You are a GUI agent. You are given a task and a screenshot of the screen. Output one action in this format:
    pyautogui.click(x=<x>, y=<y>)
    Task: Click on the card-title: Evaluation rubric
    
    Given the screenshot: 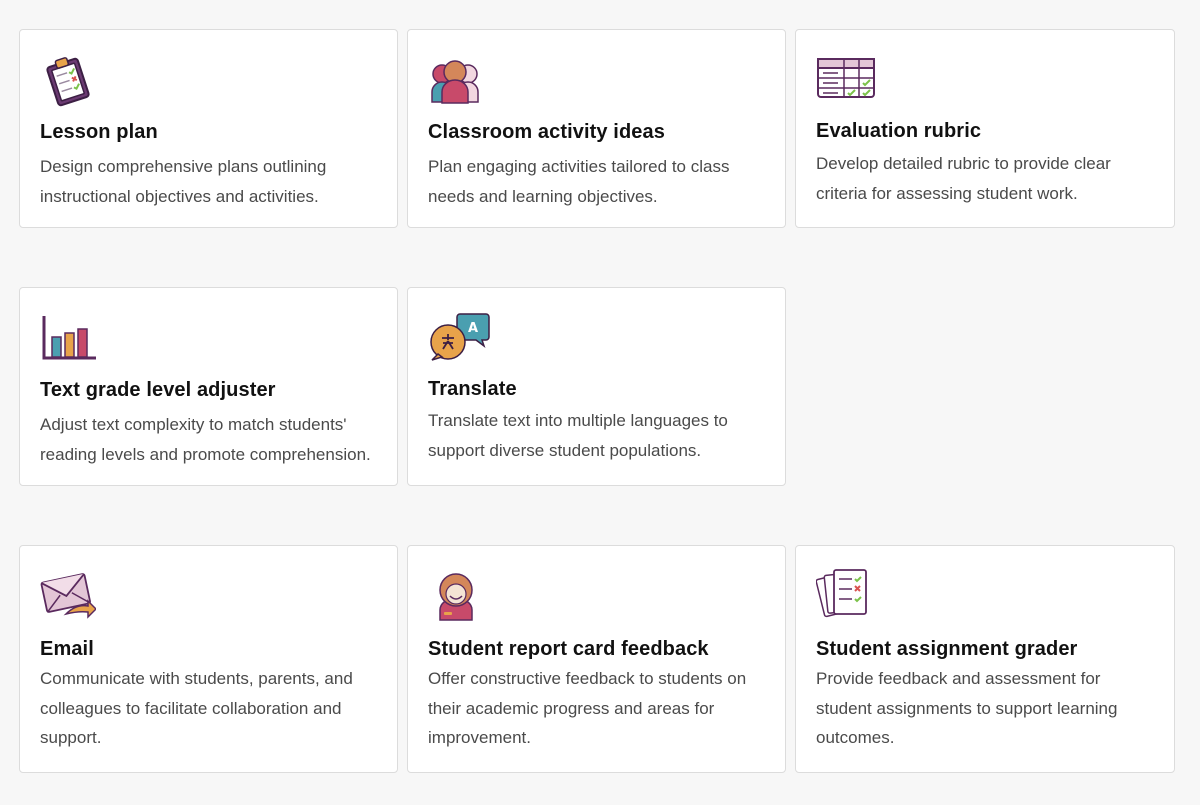 What is the action you would take?
    pyautogui.click(x=899, y=131)
    